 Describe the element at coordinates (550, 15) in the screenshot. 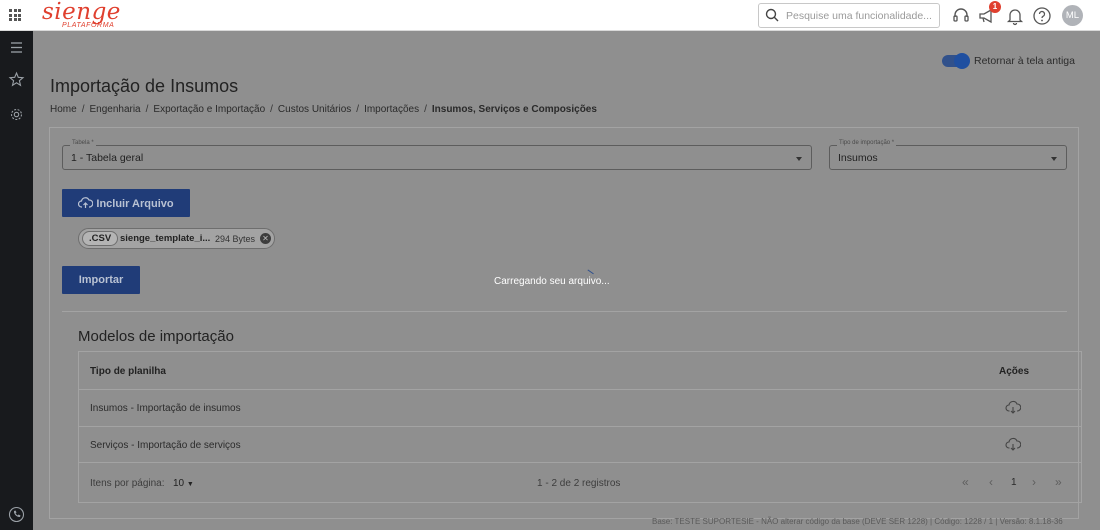

I see `top-bar: sienge PLATAFORMA 1 ML` at that location.